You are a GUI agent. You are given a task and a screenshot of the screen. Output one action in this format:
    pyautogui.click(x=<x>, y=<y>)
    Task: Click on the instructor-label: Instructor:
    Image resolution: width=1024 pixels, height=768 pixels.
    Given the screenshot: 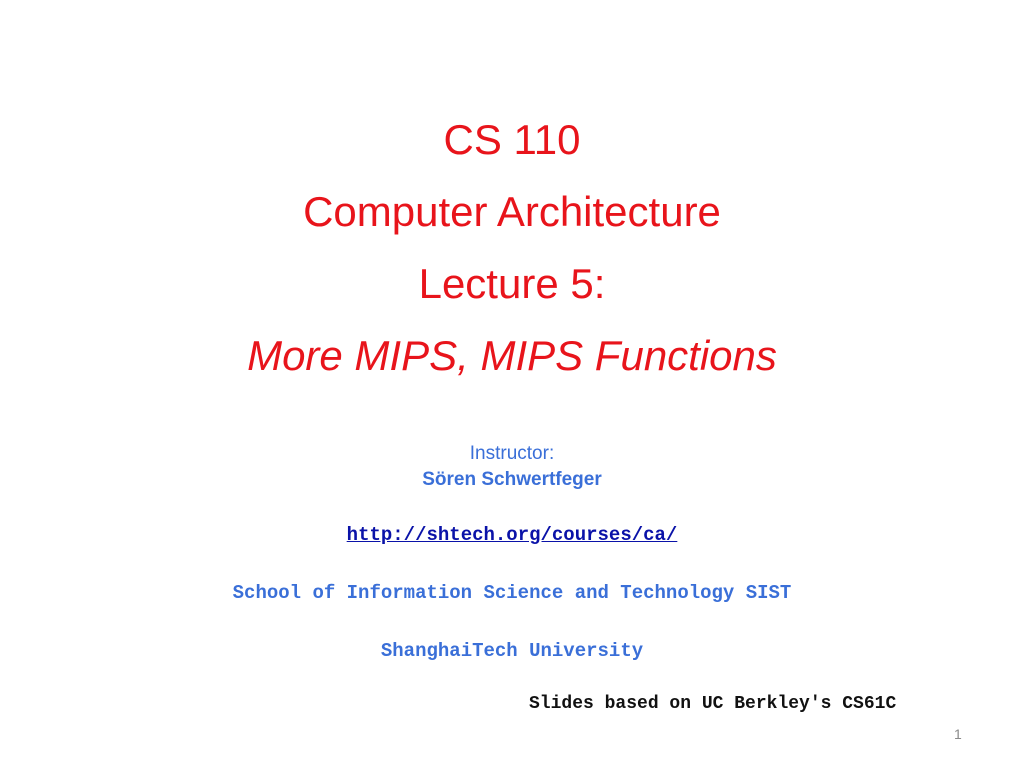 What is the action you would take?
    pyautogui.click(x=512, y=453)
    